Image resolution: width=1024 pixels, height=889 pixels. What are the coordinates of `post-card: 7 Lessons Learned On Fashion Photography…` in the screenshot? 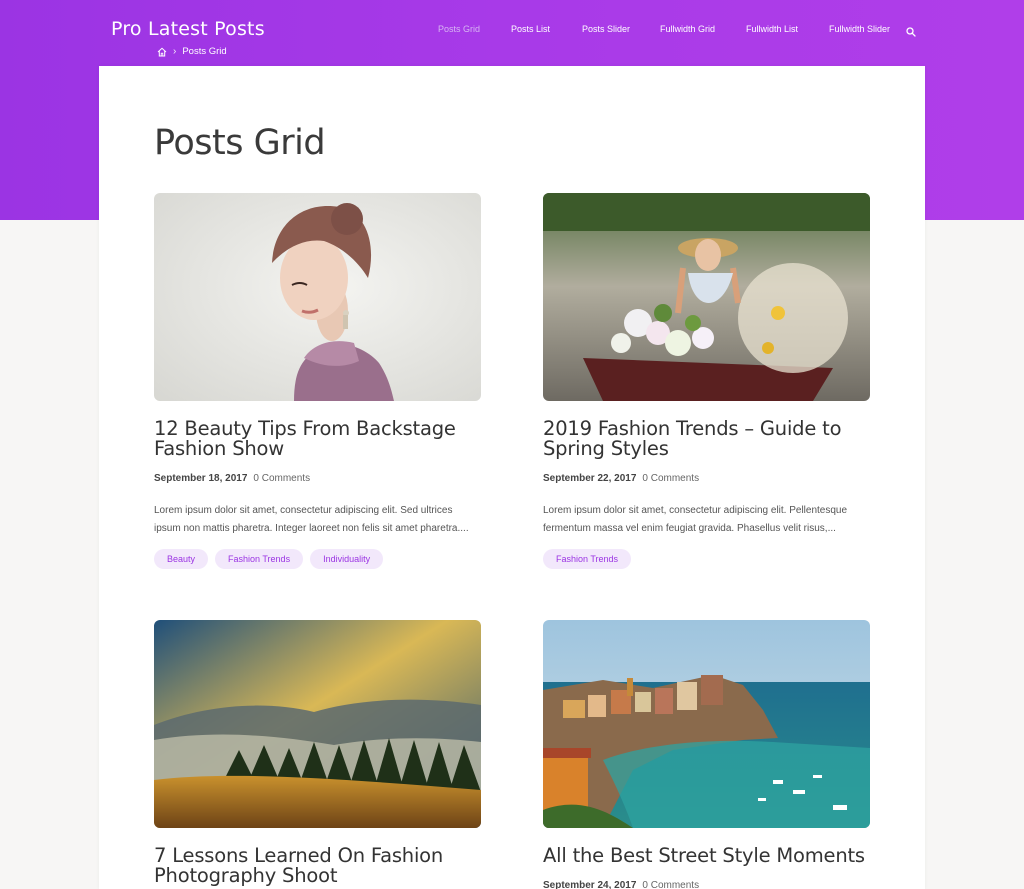 It's located at (317, 753).